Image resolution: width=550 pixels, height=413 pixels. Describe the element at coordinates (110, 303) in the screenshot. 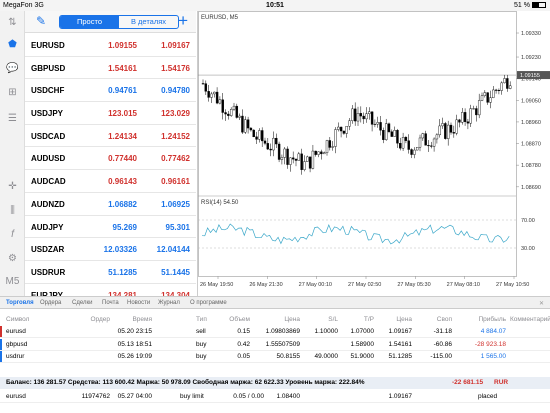

I see `tab-4: Почта` at that location.